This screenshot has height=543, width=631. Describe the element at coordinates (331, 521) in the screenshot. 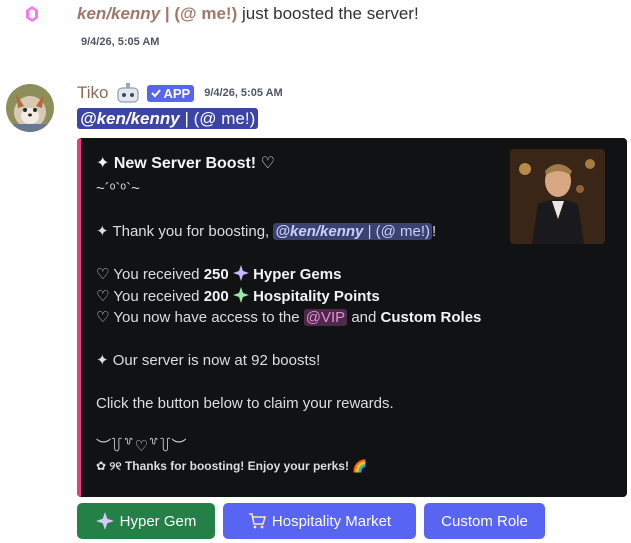

I see `hospitality-market-button-label: Hospitality Market` at that location.